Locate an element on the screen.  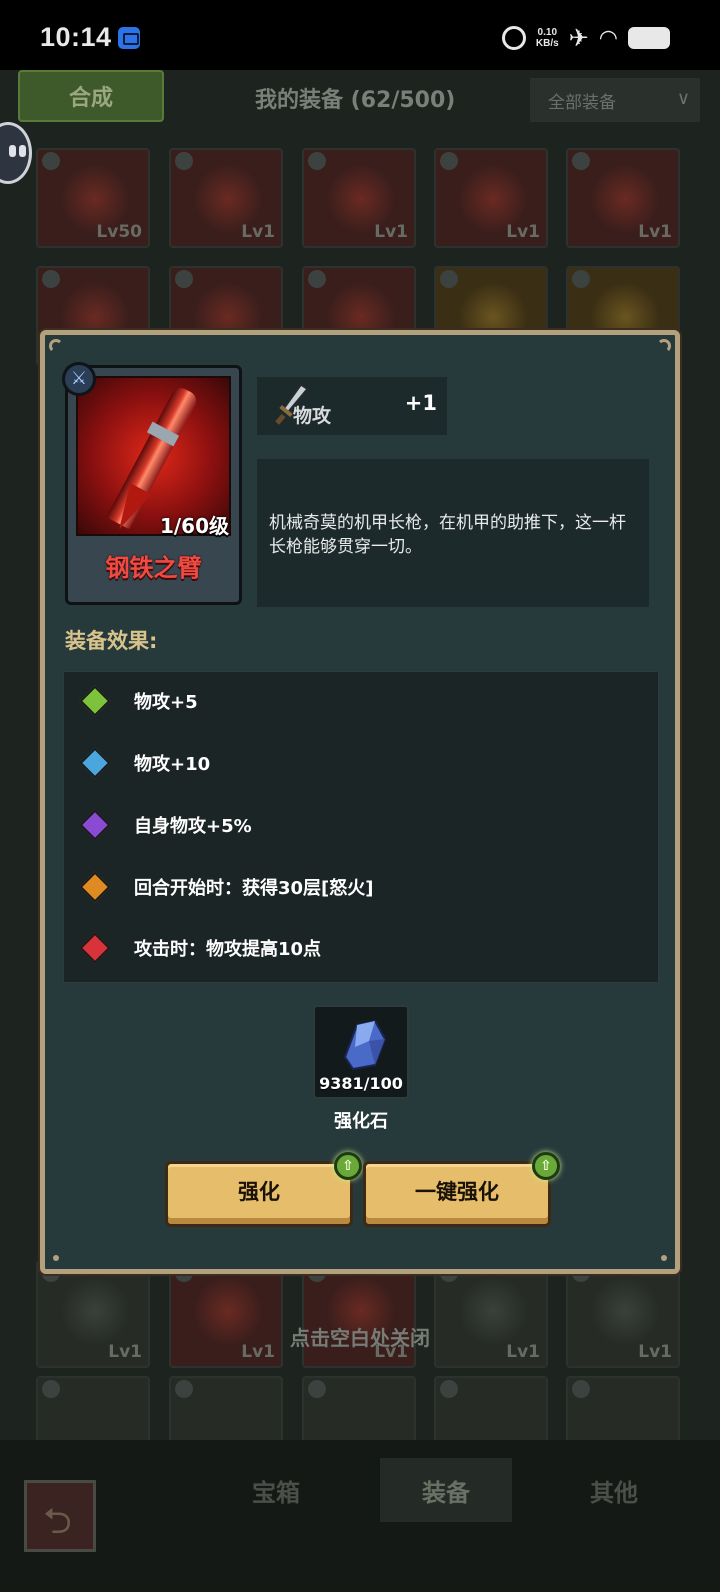
effect-item: 回合开始时：获得30层[怒火] is located at coordinates (226, 887).